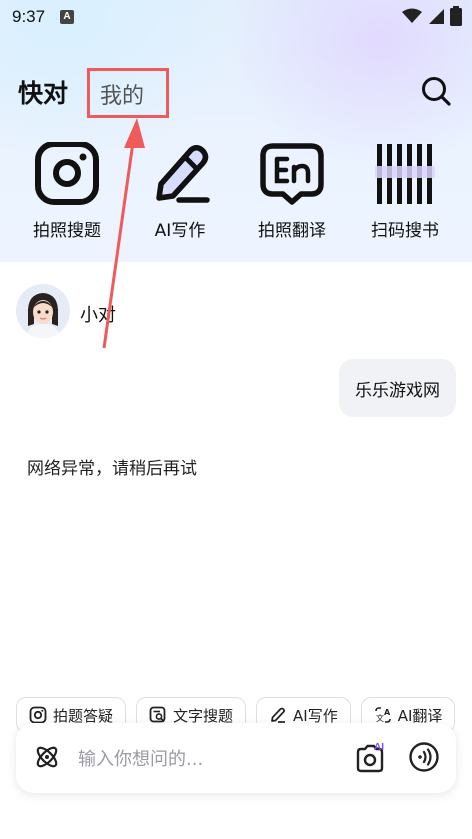 The image size is (472, 839). I want to click on tool-photo-translate: 拍照翻译, so click(292, 191).